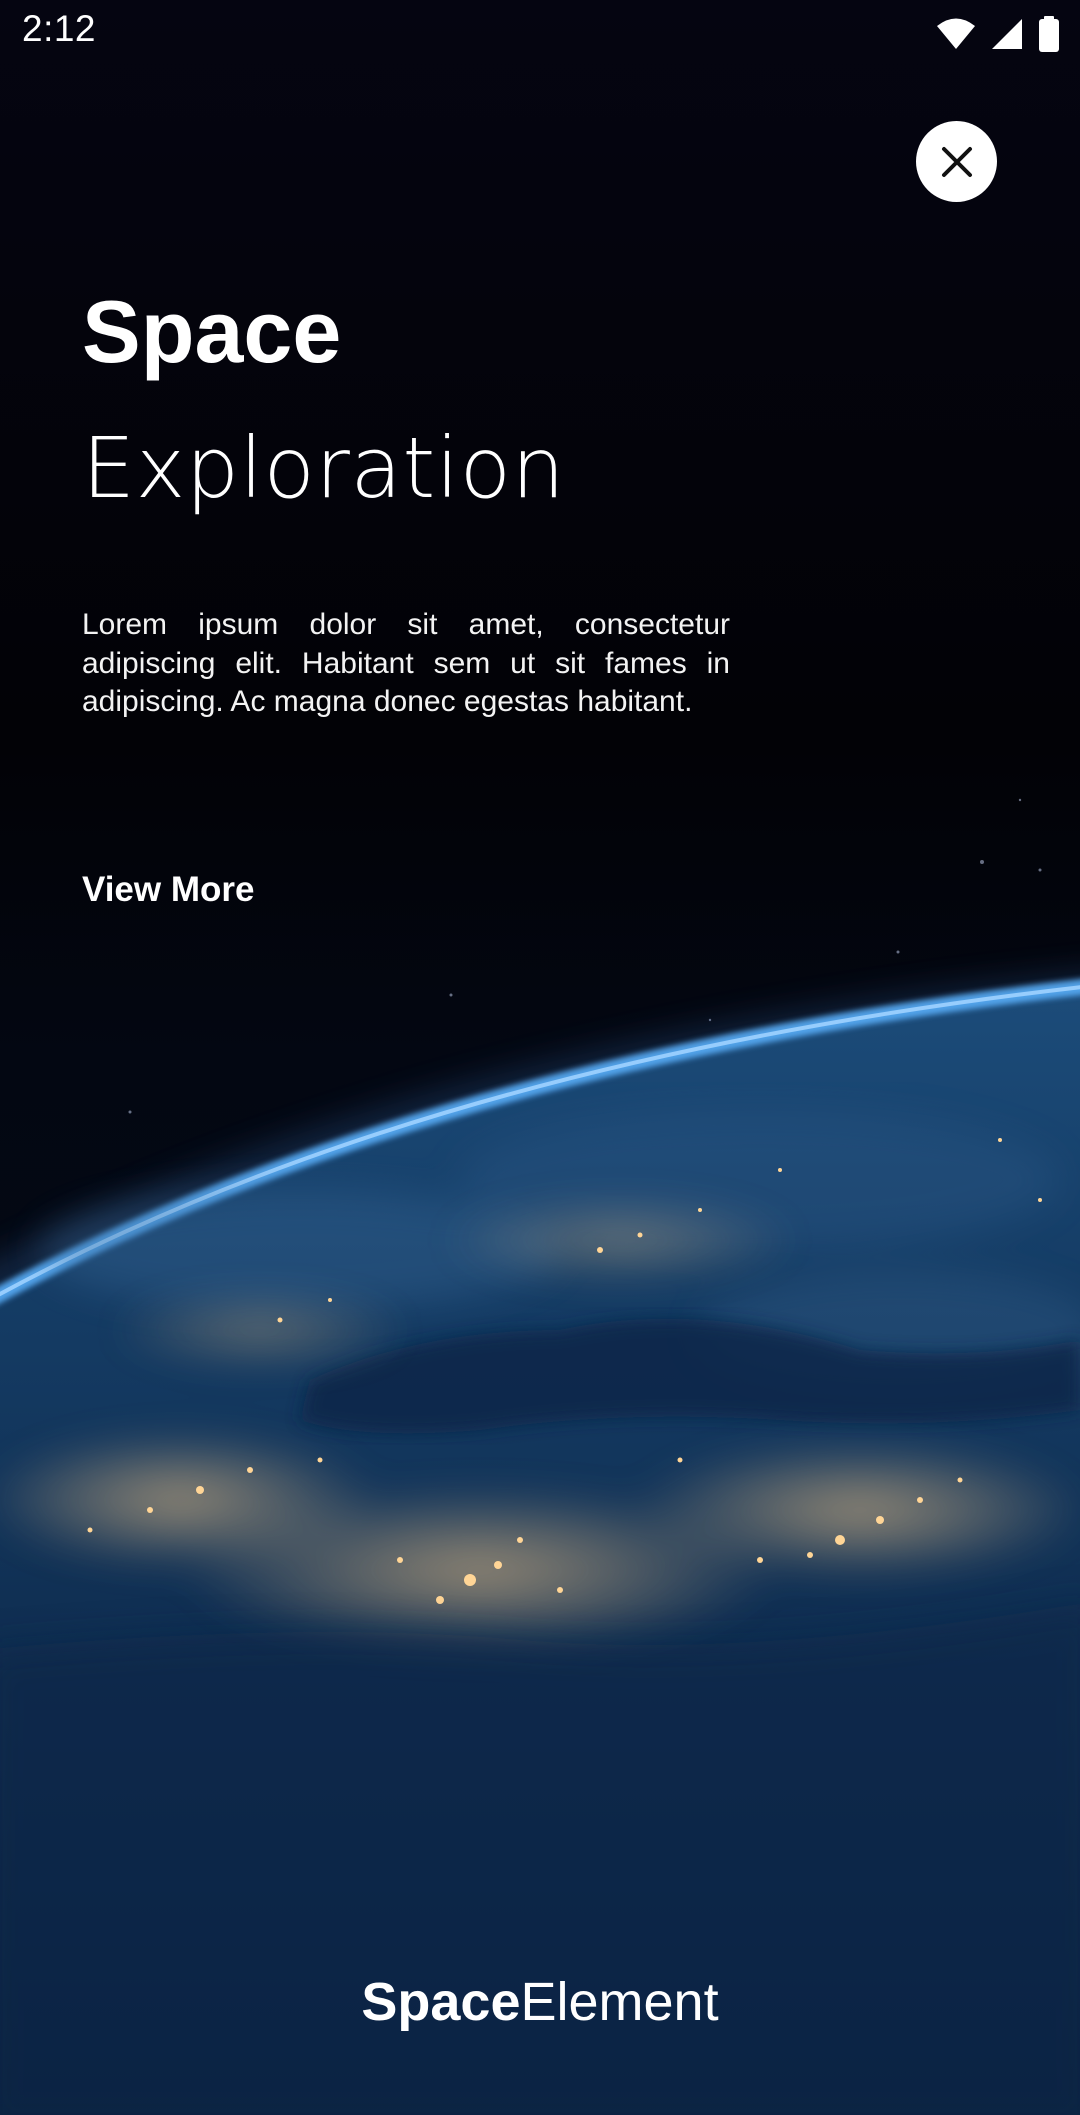  Describe the element at coordinates (59, 28) in the screenshot. I see `status-time: 2:12` at that location.